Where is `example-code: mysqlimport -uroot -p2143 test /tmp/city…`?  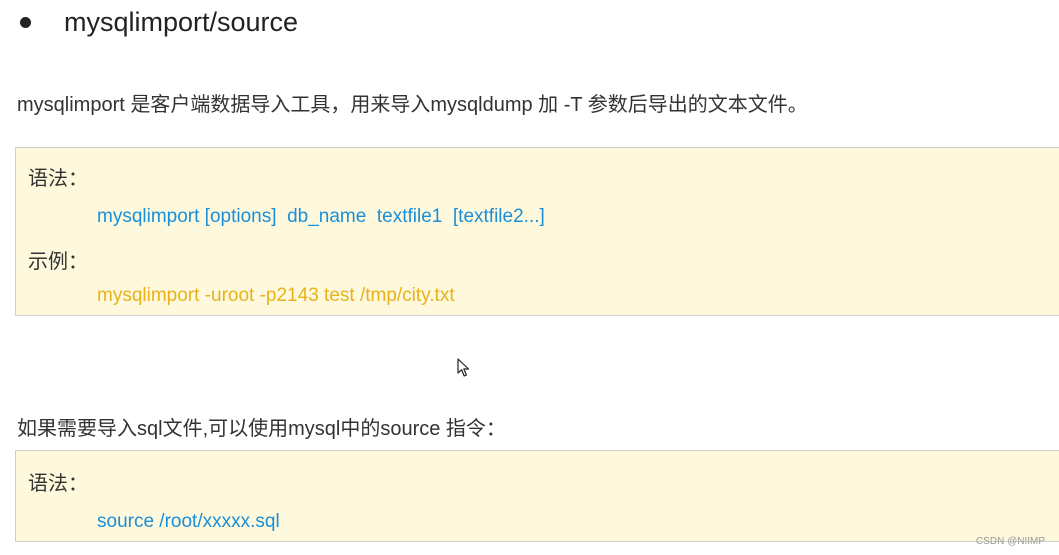
example-code: mysqlimport -uroot -p2143 test /tmp/city… is located at coordinates (276, 295).